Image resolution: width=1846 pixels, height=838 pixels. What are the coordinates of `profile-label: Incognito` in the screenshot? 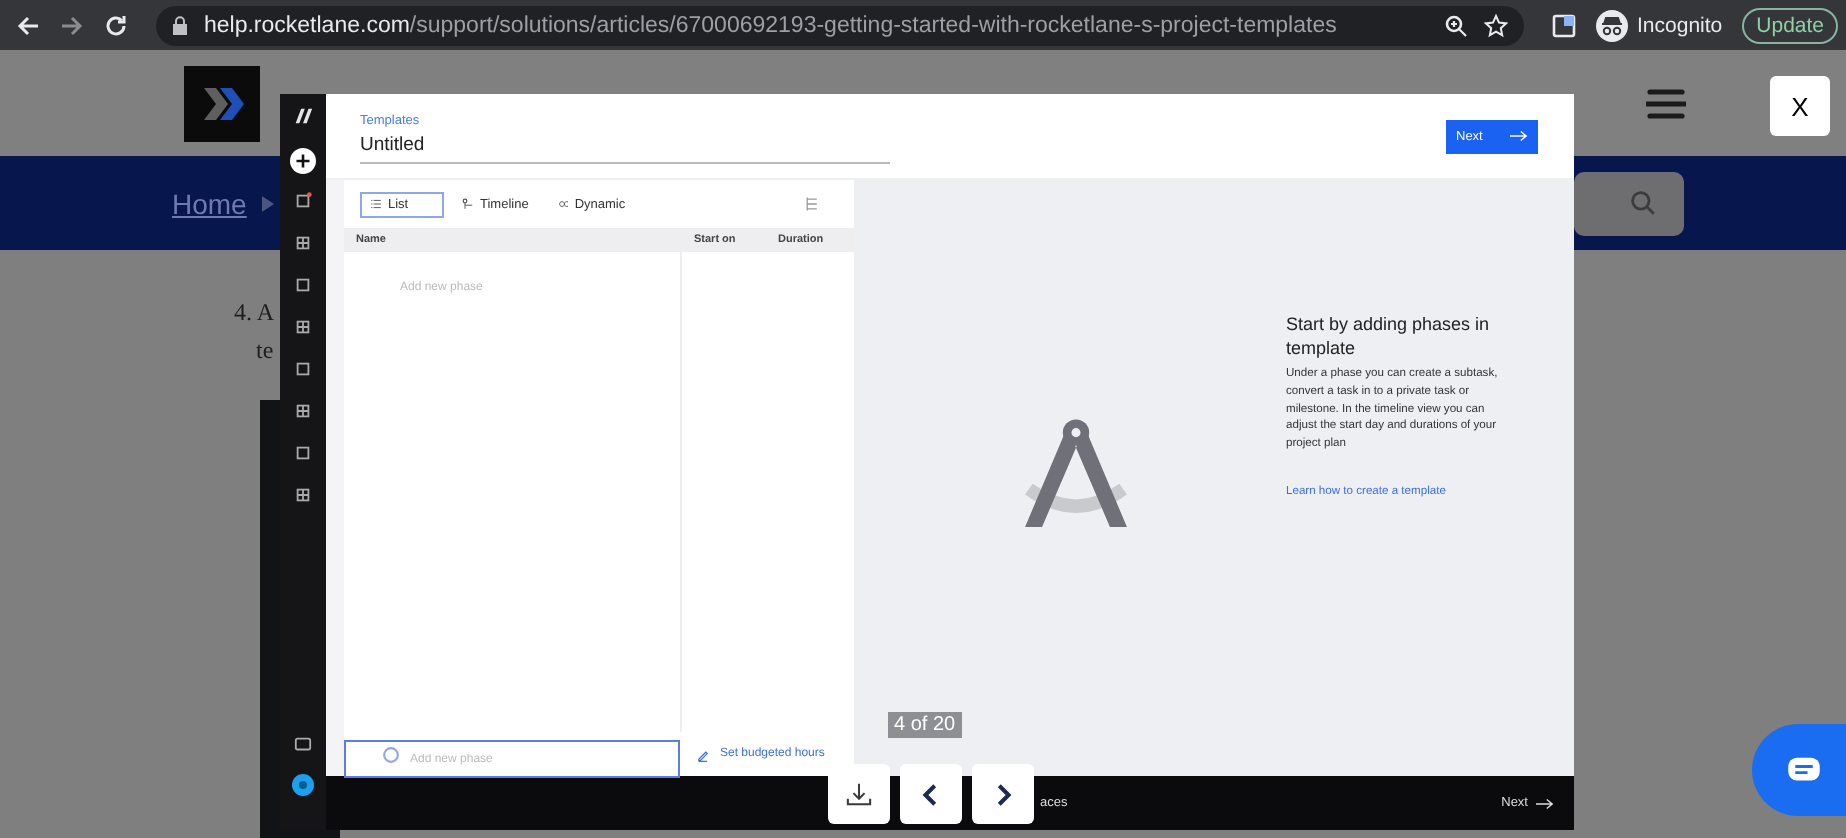 It's located at (1680, 25).